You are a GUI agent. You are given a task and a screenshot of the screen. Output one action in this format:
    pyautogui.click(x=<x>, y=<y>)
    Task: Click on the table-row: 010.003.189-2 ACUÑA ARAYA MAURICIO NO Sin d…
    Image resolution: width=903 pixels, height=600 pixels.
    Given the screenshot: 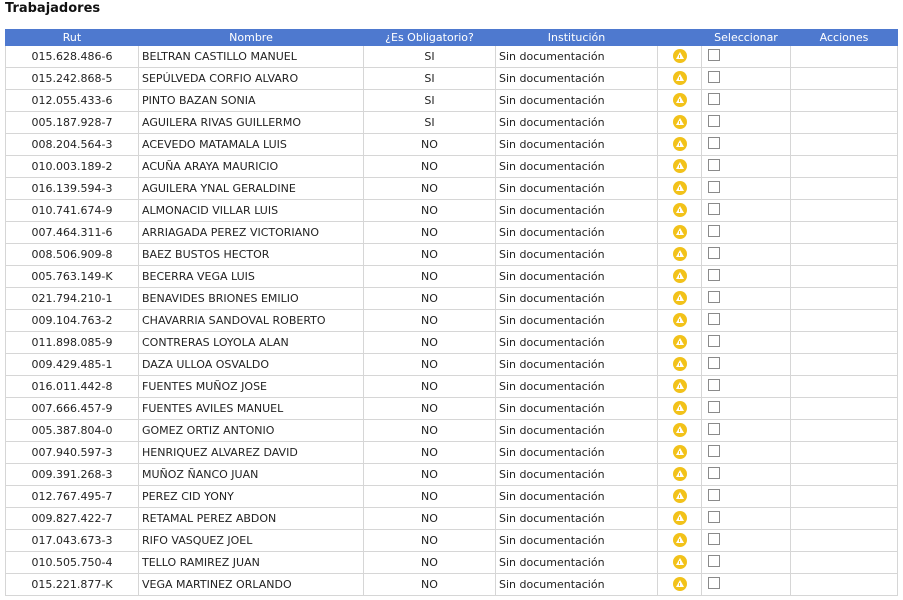 What is the action you would take?
    pyautogui.click(x=451, y=166)
    